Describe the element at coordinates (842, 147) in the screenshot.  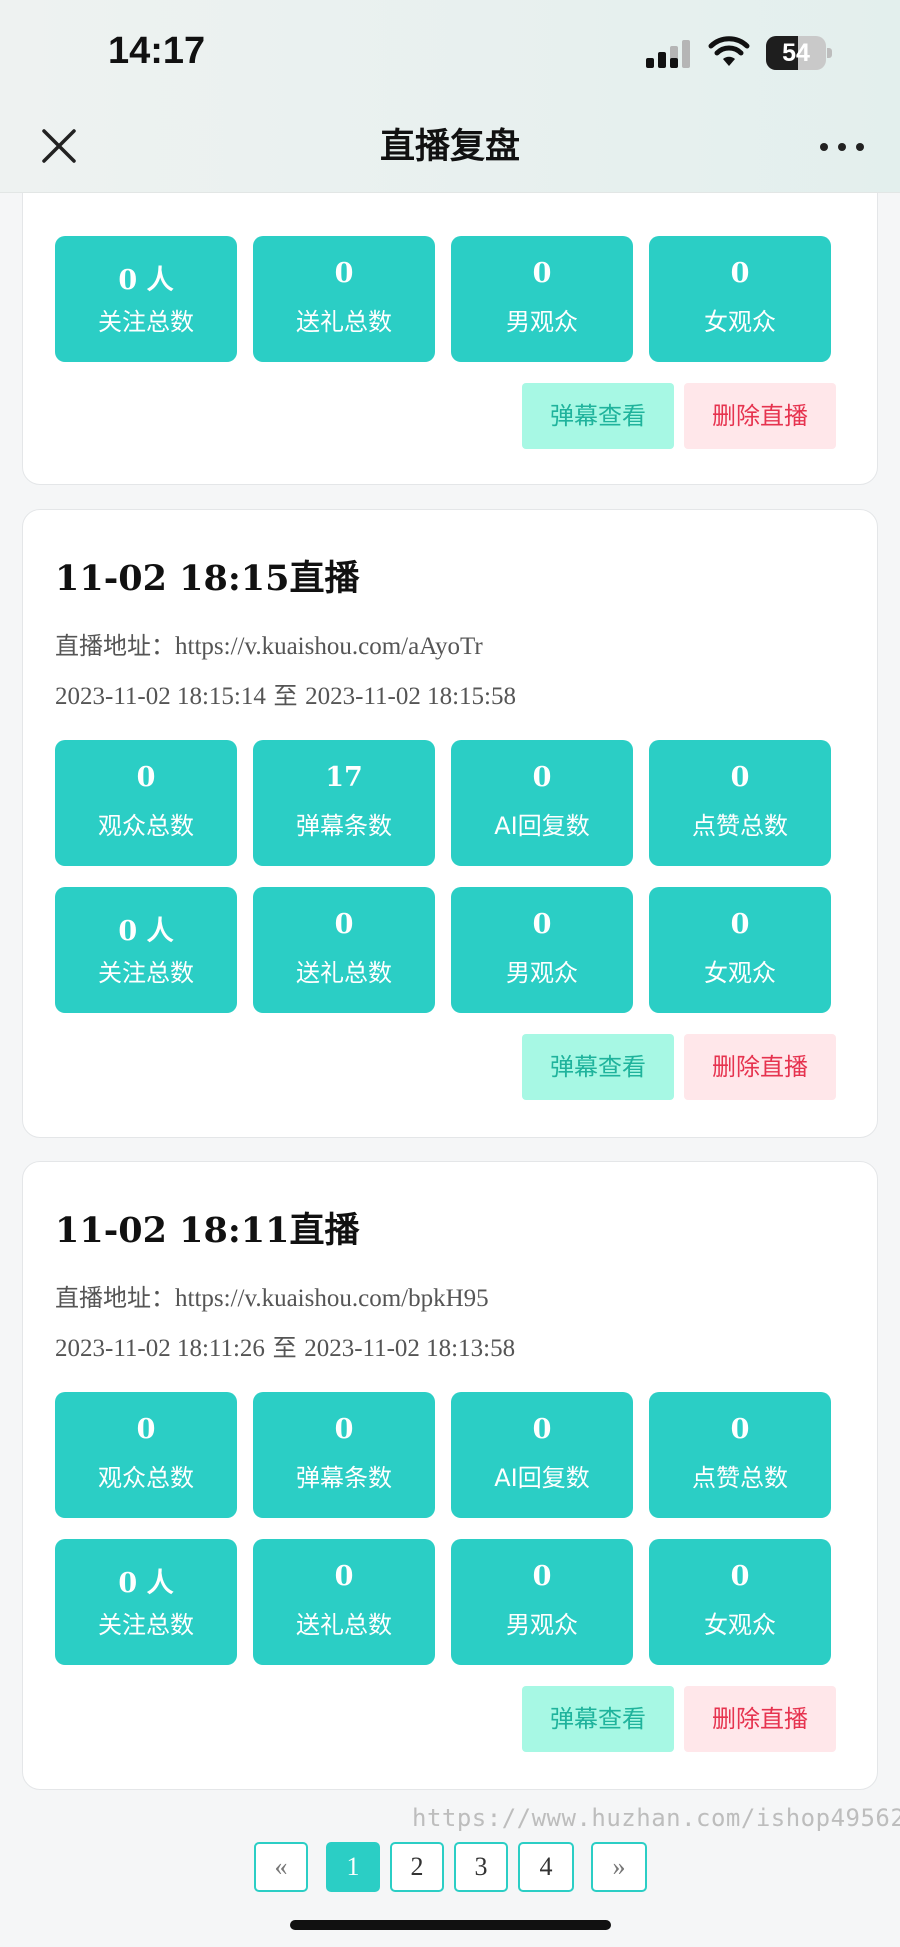
I see `more-options-icon` at that location.